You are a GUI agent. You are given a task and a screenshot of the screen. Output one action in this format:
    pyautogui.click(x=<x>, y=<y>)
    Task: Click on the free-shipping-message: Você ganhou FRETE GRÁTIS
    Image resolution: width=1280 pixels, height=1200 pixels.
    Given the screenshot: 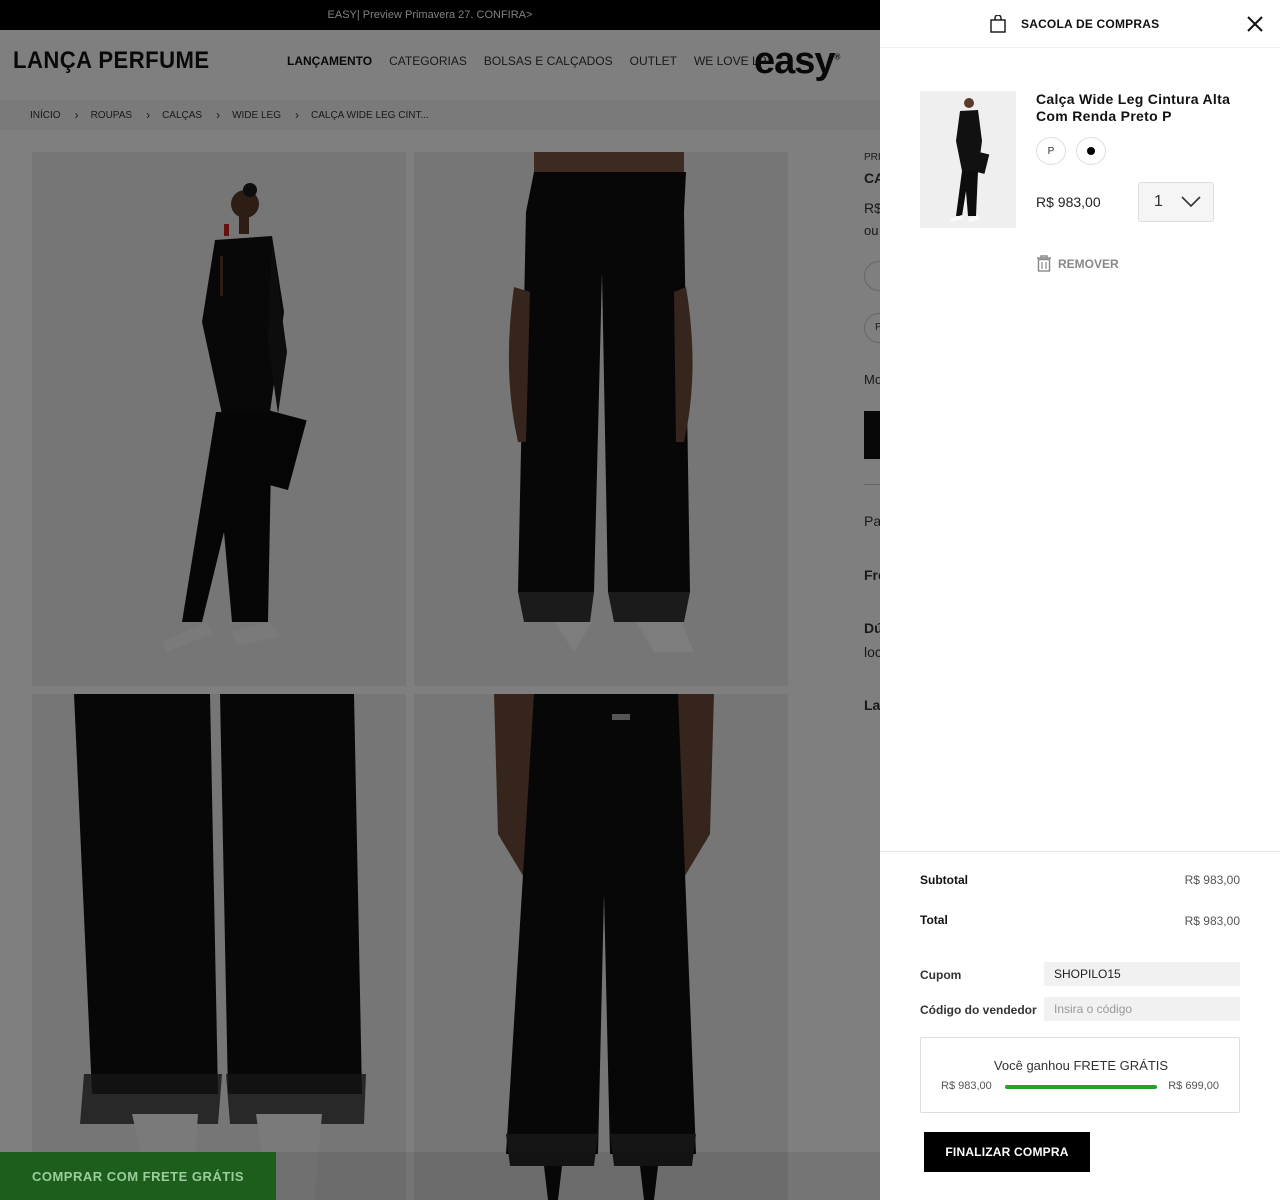 What is the action you would take?
    pyautogui.click(x=1081, y=1065)
    